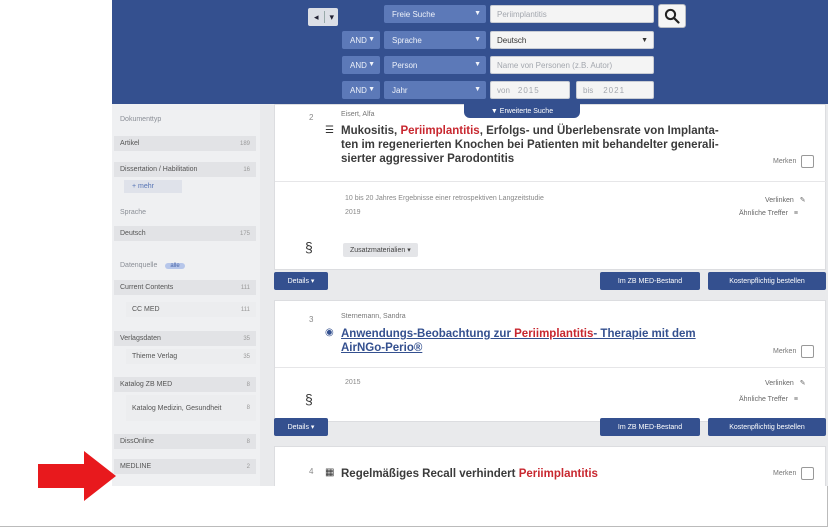  What do you see at coordinates (763, 213) in the screenshot?
I see `similar-label: Ähnliche Treffer` at bounding box center [763, 213].